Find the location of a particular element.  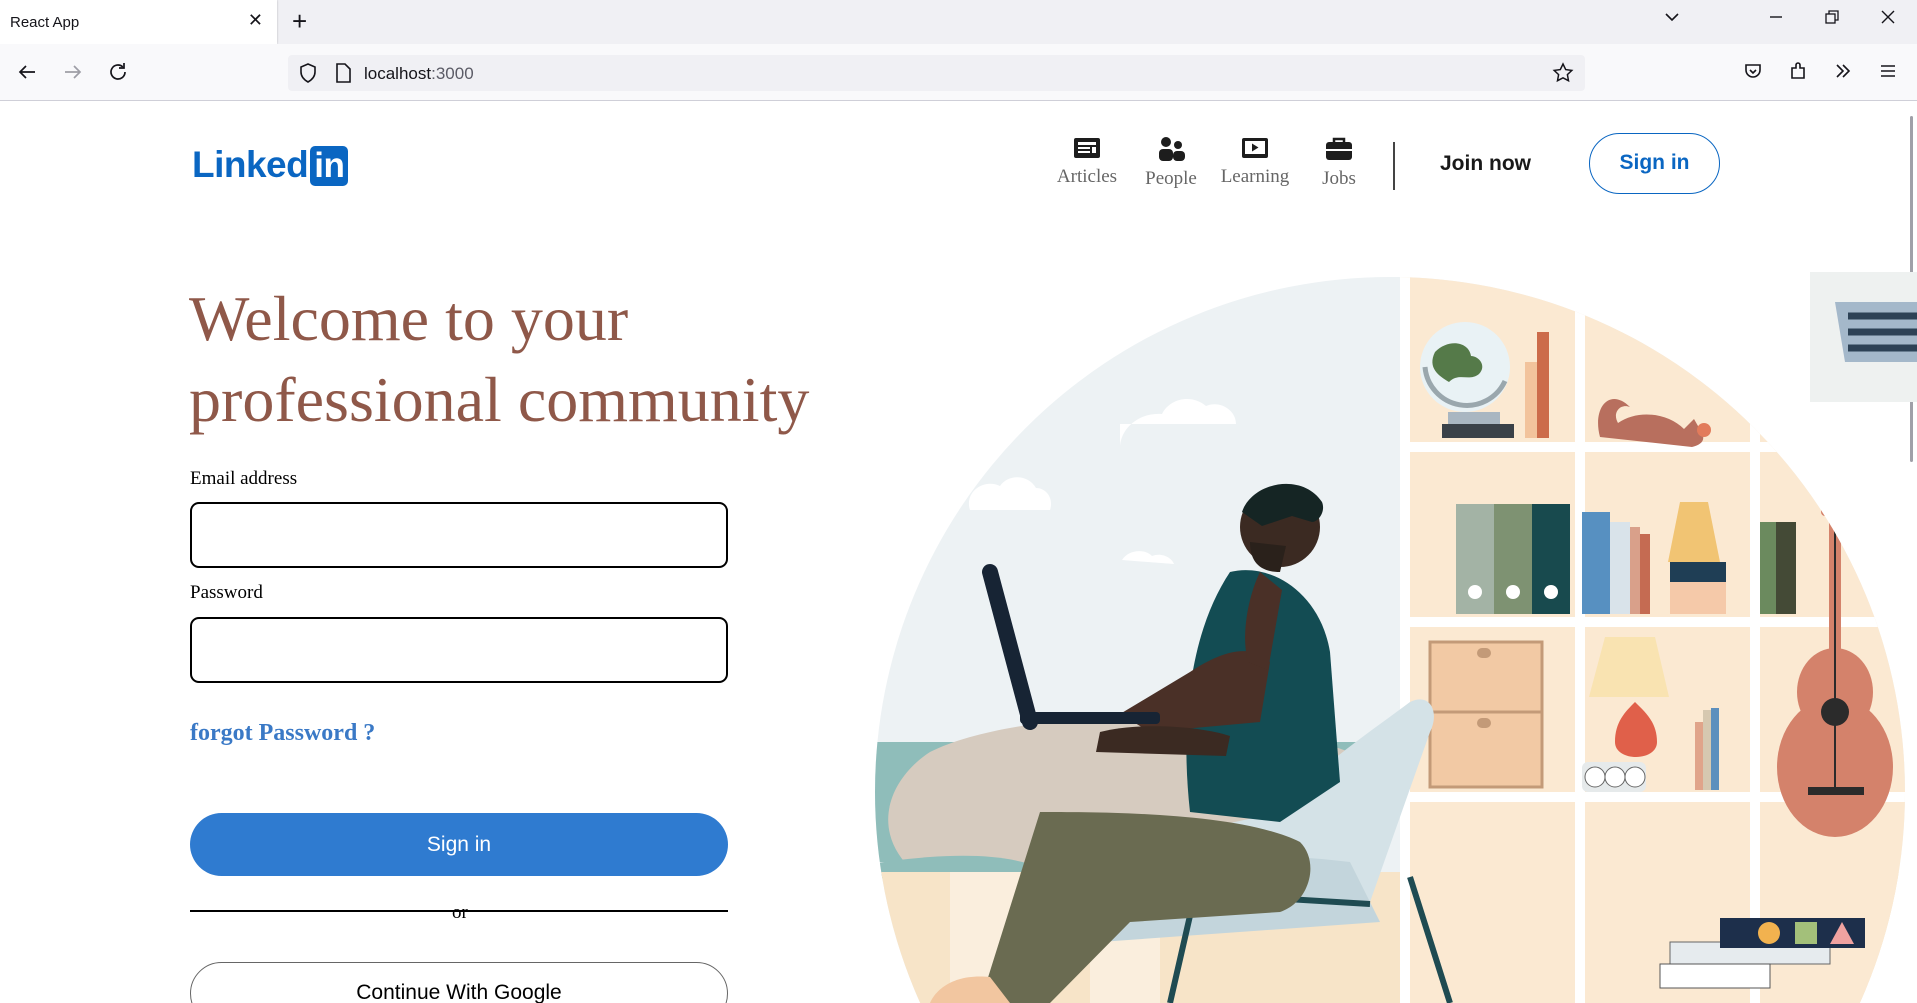

new-tab-button: + is located at coordinates (299, 21).